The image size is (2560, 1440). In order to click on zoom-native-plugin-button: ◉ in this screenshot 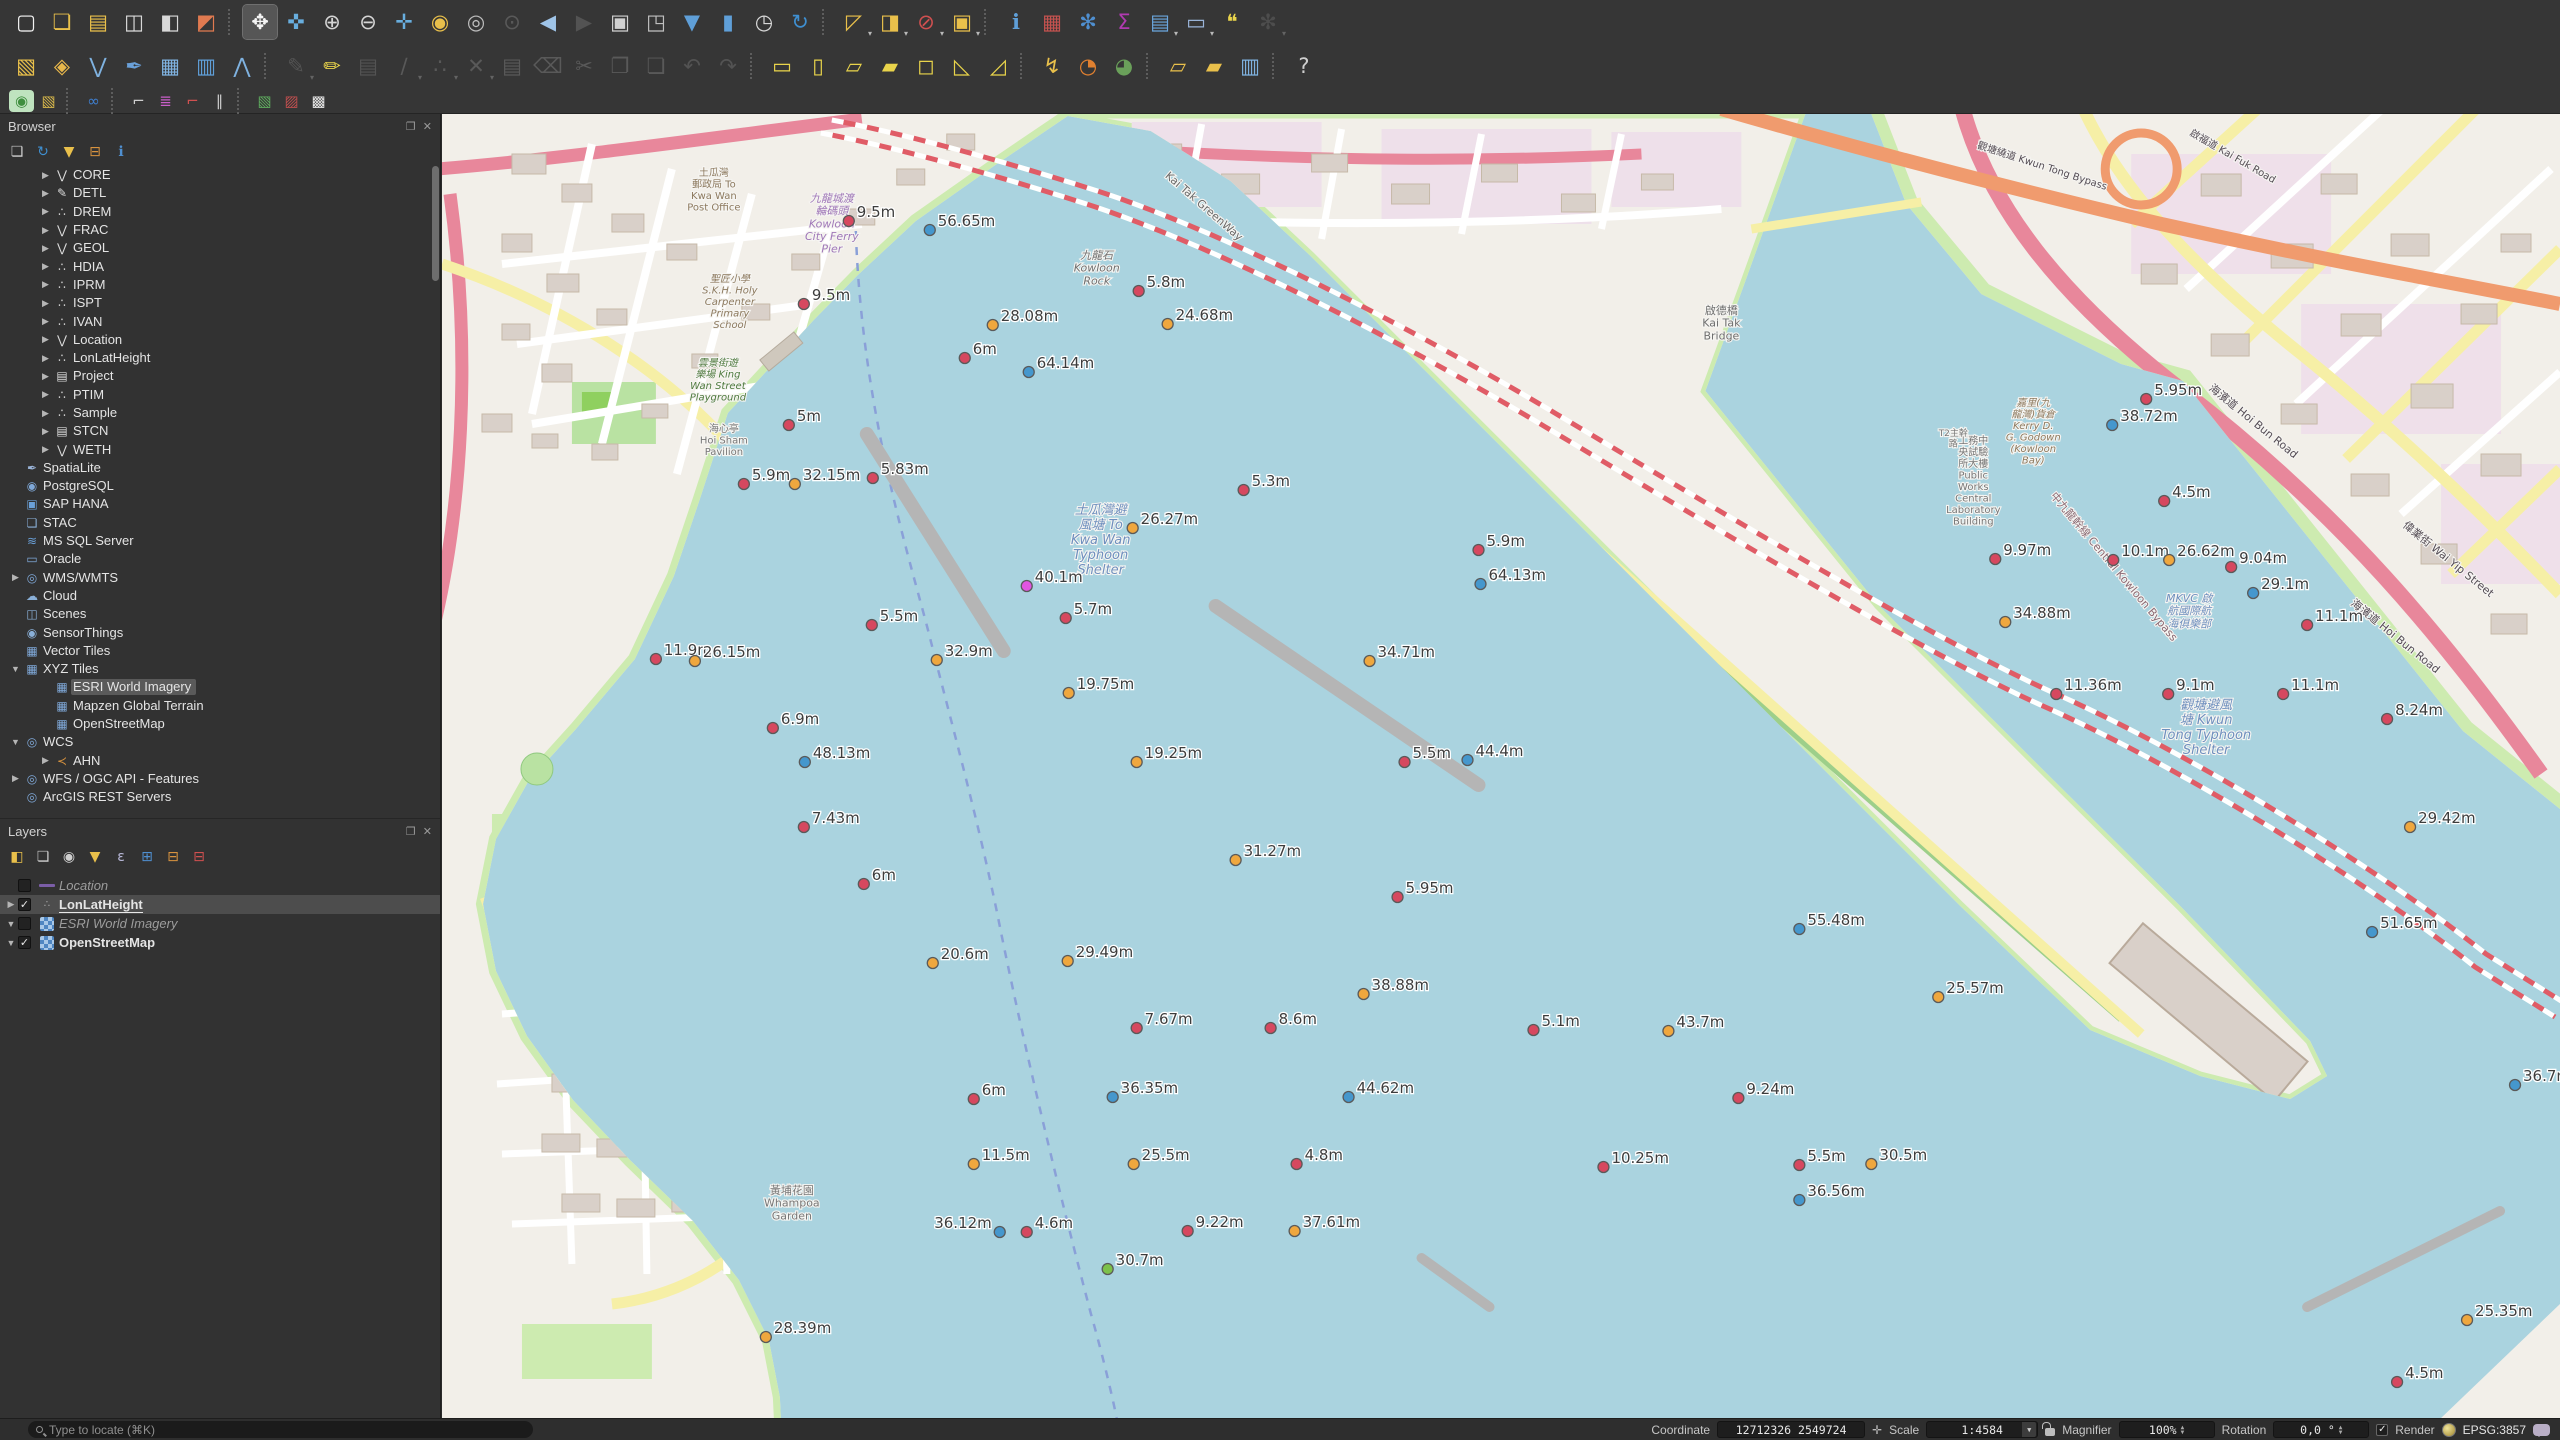, I will do `click(21, 101)`.